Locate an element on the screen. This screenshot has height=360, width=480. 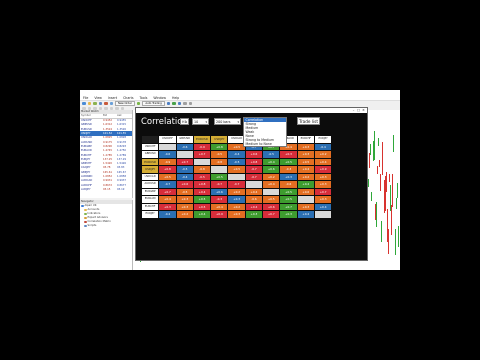
navigator-item: Scripts is located at coordinates (106, 226).